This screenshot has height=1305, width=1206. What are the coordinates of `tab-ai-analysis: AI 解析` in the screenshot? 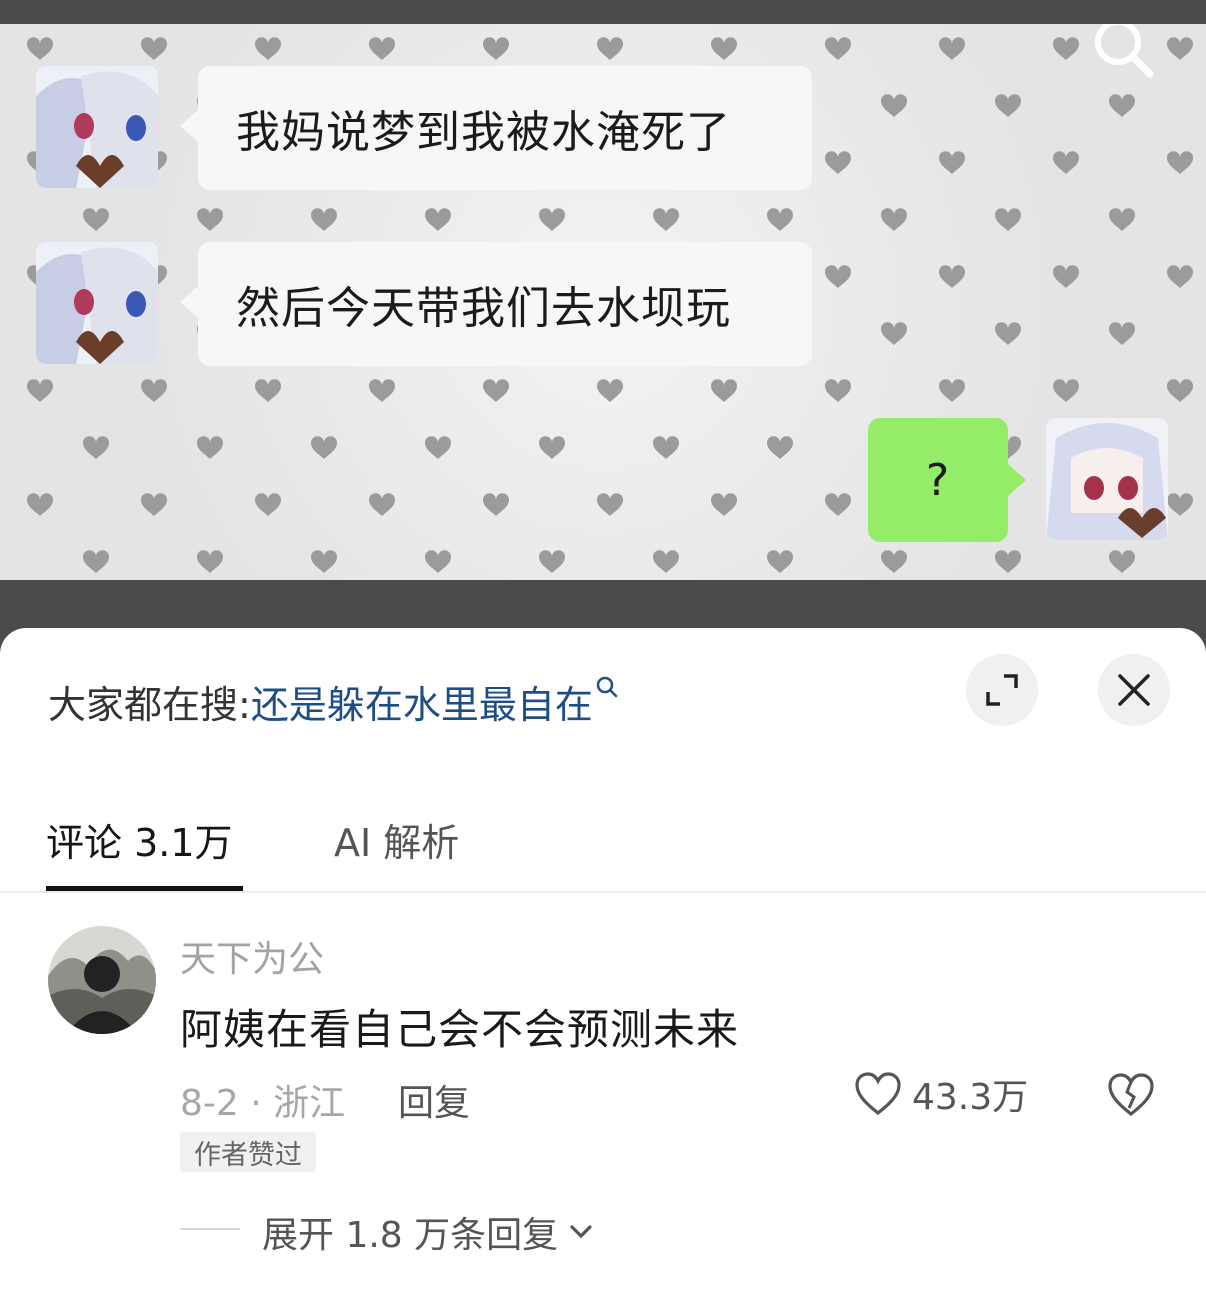 It's located at (396, 839).